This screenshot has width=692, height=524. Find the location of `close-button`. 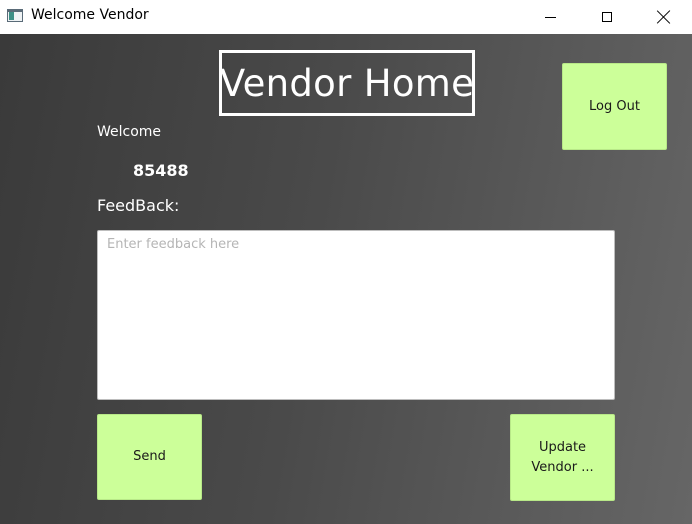

close-button is located at coordinates (664, 17).